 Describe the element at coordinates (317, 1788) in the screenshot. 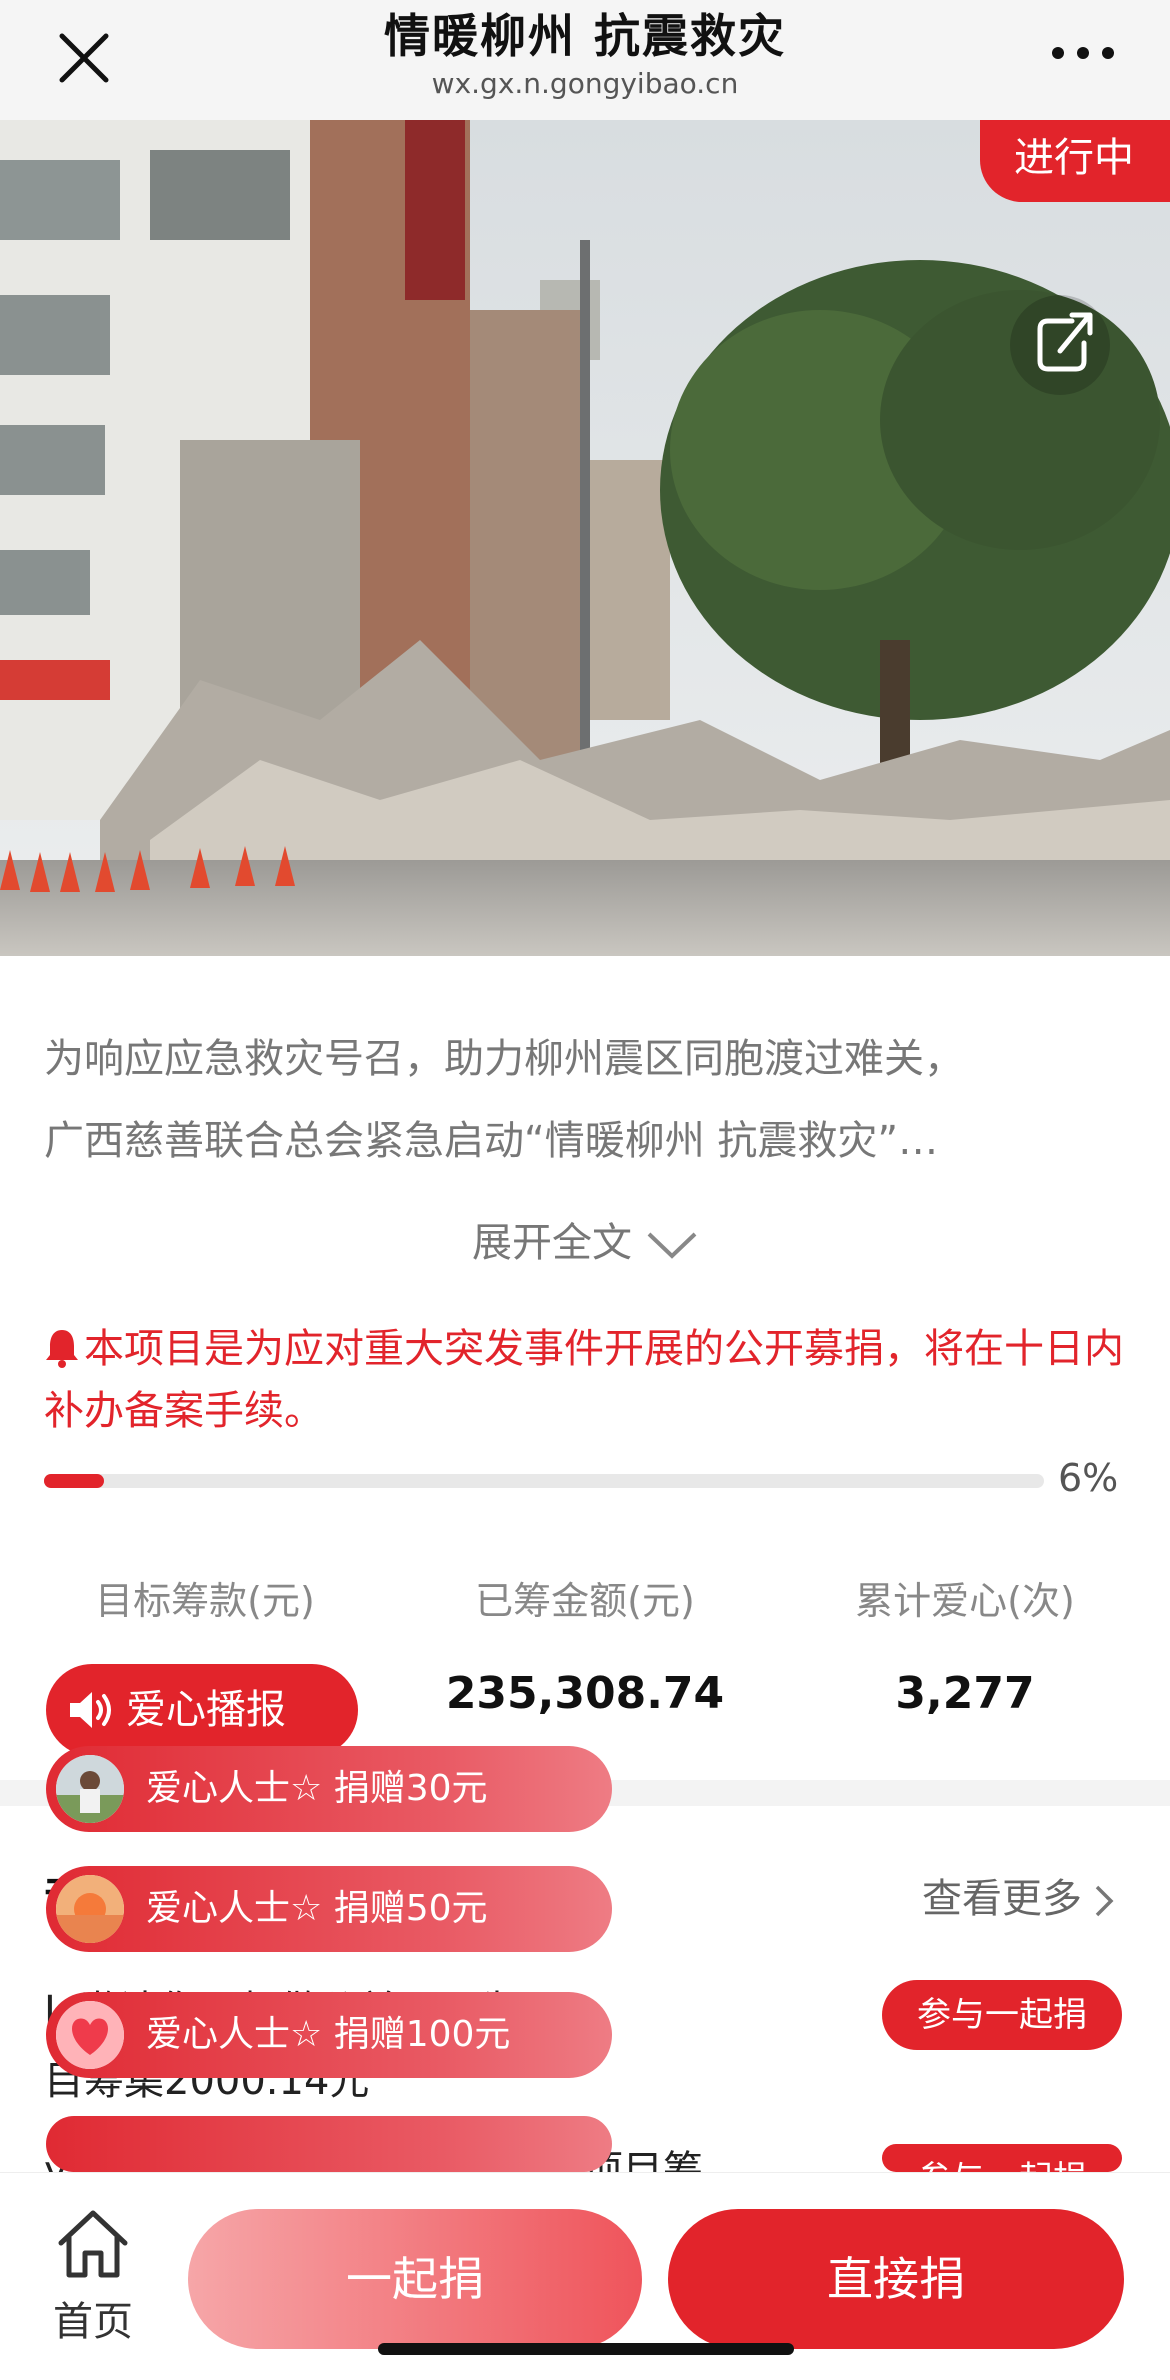

I see `donation-text: 爱心人士☆ 捐赠30元` at that location.